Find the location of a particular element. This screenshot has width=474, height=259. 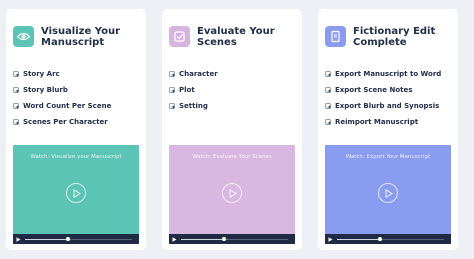

export-document-icon is located at coordinates (335, 36).